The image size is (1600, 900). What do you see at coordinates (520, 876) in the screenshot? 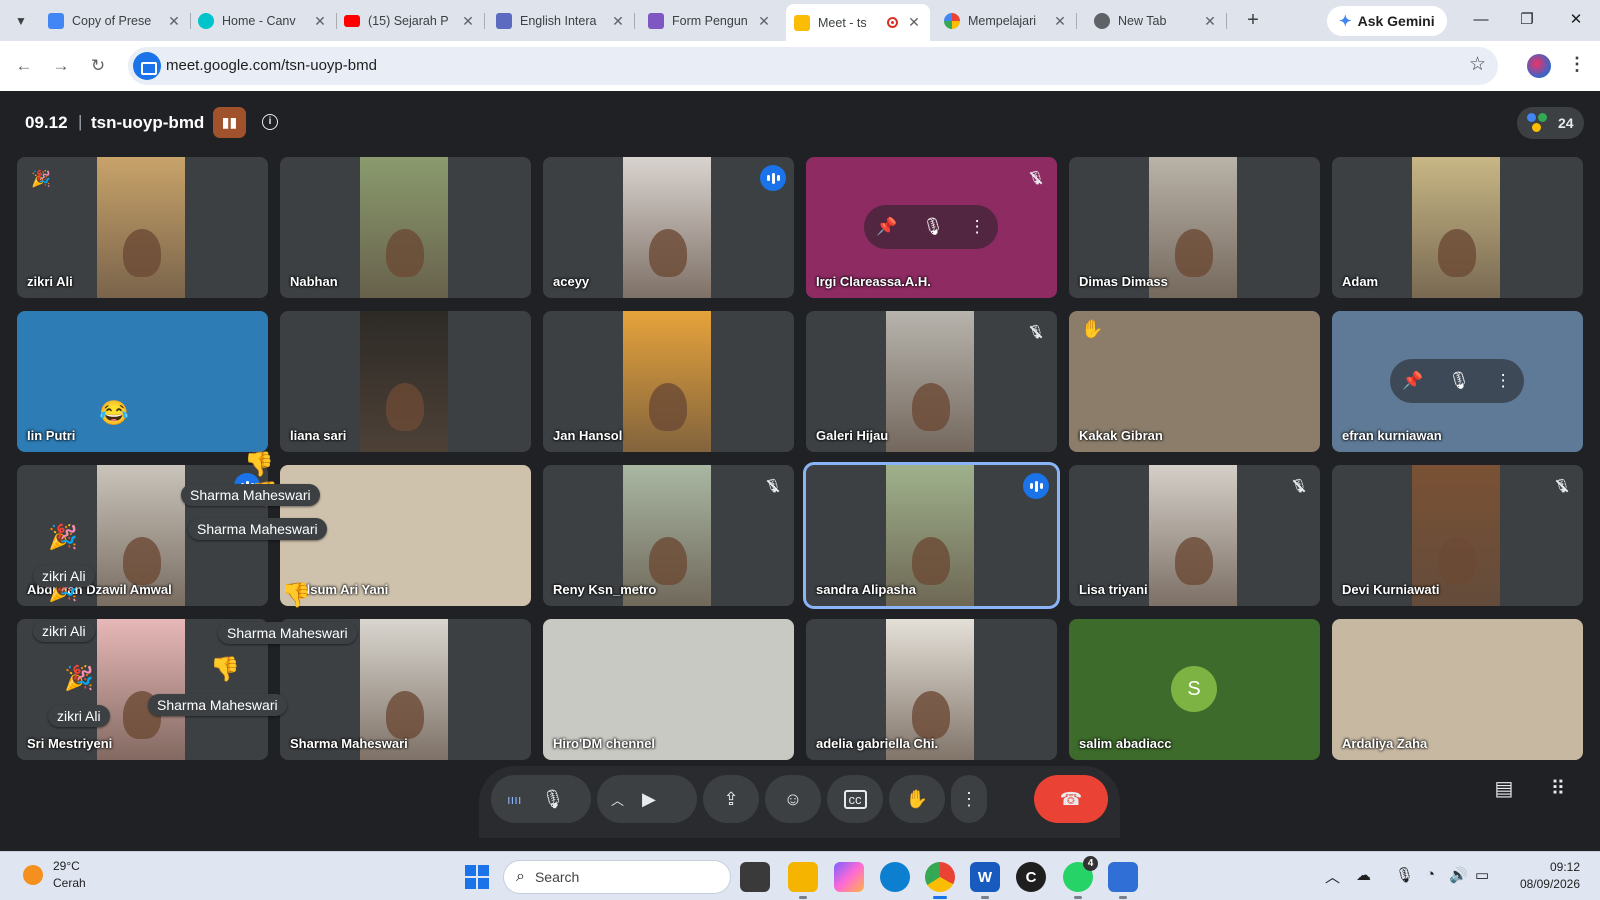
I see `search-icon: ⌕` at bounding box center [520, 876].